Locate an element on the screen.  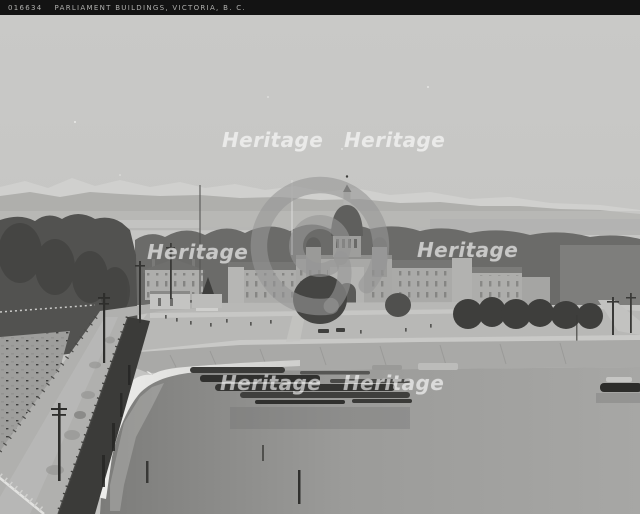
catalog-number: 016634 is located at coordinates (25, 7).